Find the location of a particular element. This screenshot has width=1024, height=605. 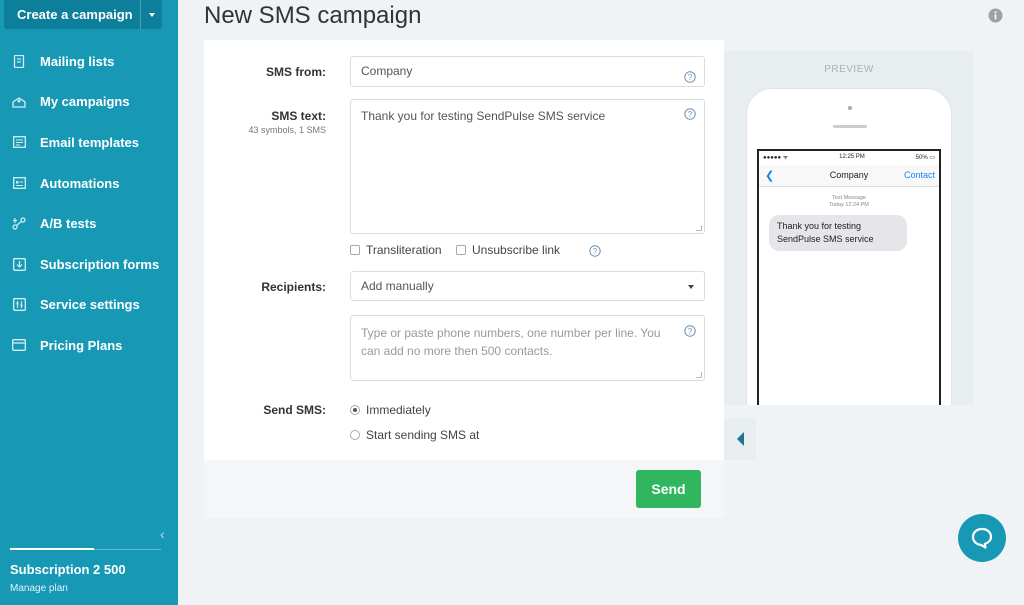

sidebar-item-label: Mailing lists is located at coordinates (77, 61).